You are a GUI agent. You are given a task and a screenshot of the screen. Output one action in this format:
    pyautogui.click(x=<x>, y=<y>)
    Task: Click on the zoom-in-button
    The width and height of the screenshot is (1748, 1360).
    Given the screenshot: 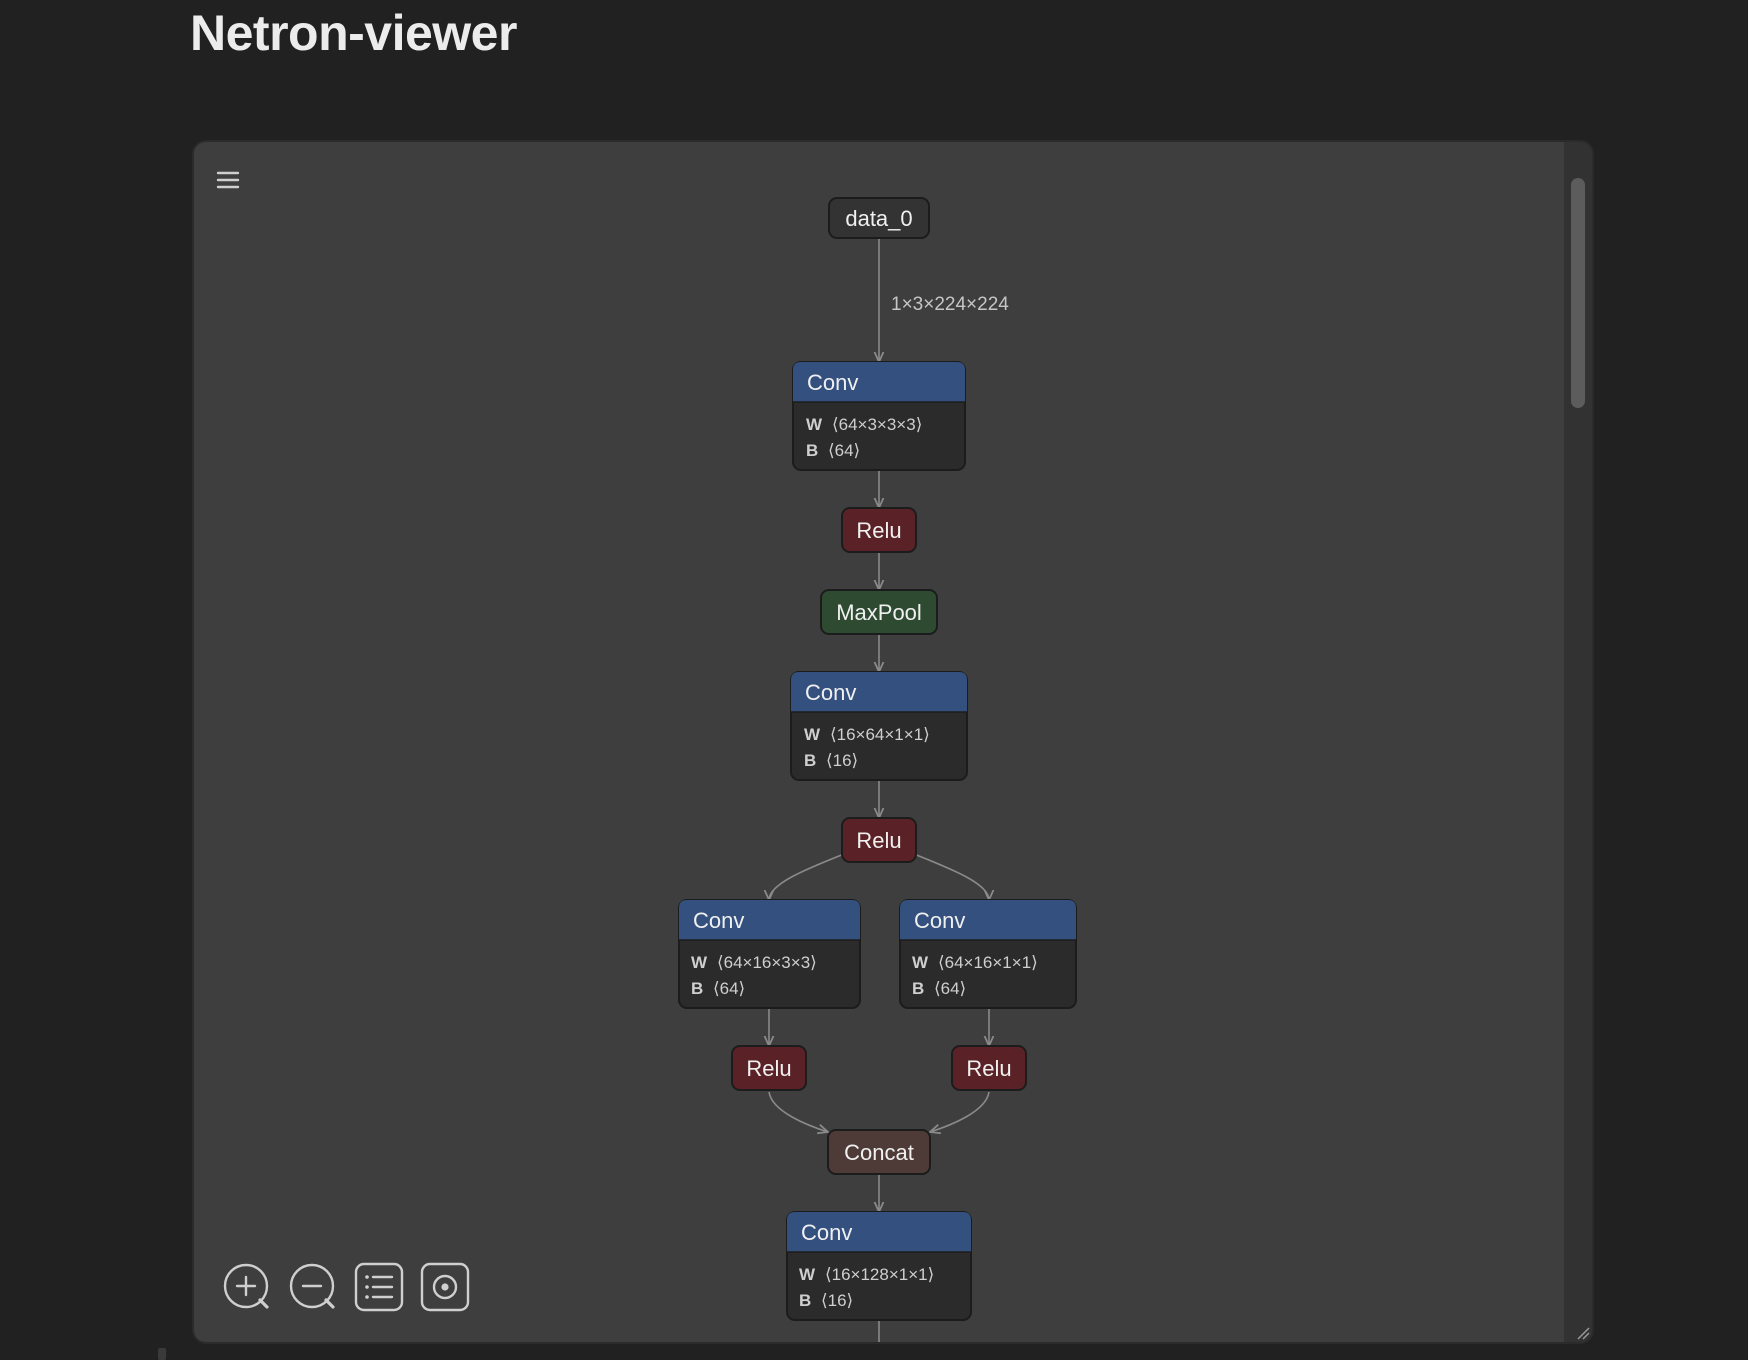 What is the action you would take?
    pyautogui.click(x=247, y=1287)
    